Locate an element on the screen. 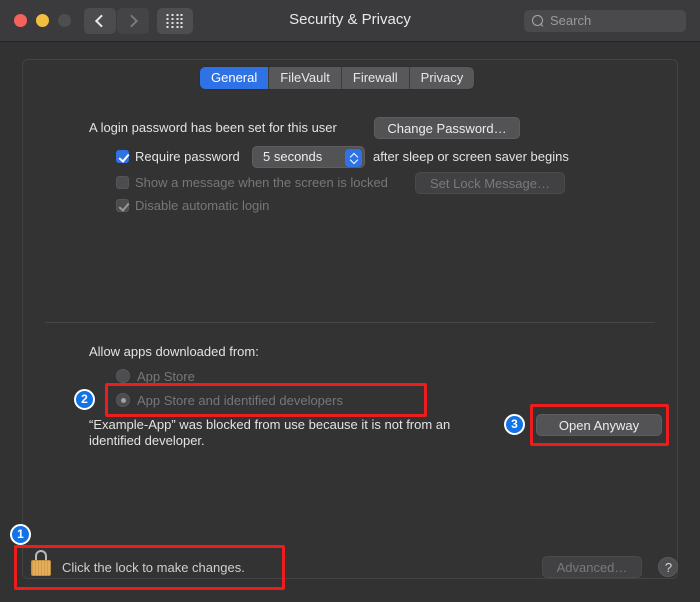  require-password-suffix-label: after sleep or screen saver begins is located at coordinates (471, 156).